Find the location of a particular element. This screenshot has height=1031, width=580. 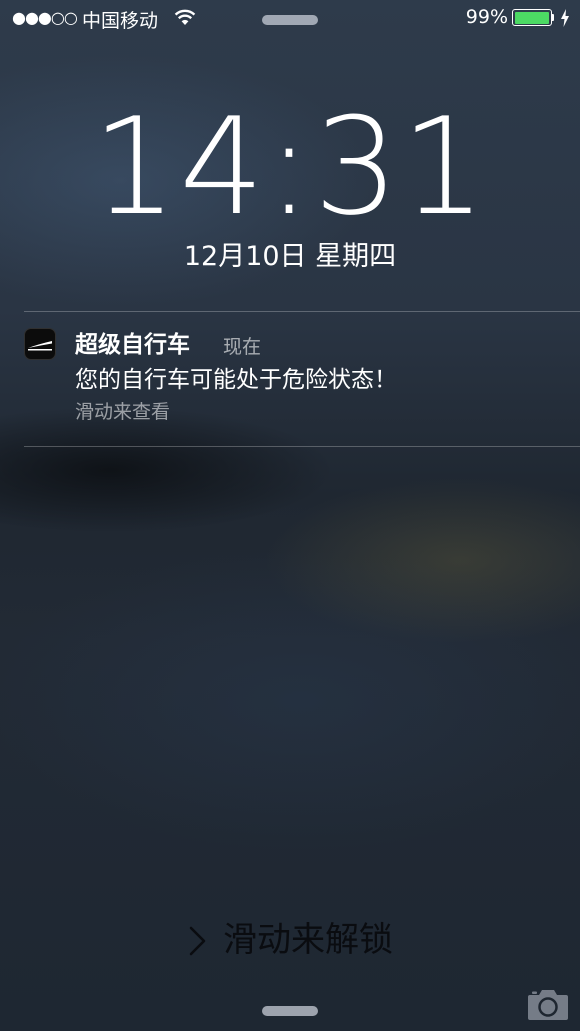

battery-nub is located at coordinates (553, 17).